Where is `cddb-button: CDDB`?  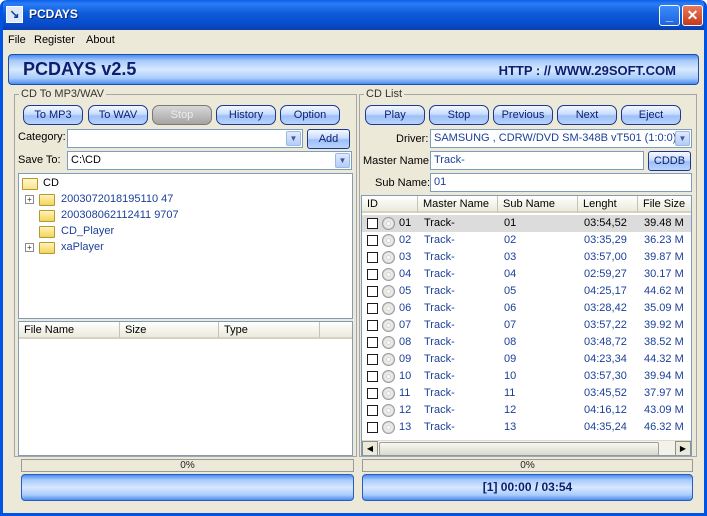 cddb-button: CDDB is located at coordinates (669, 161).